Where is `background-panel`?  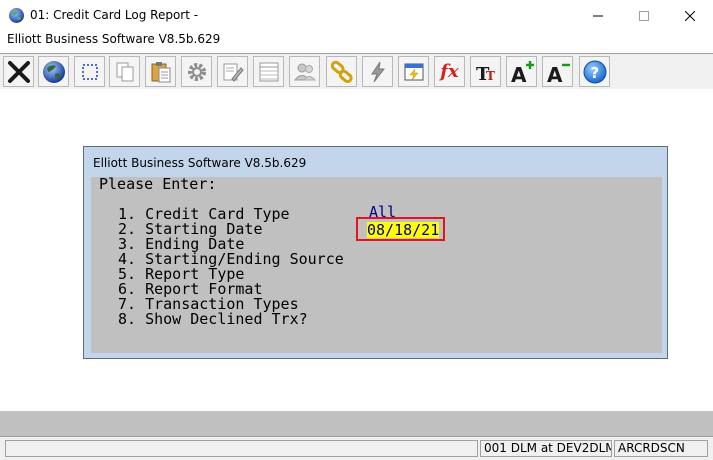
background-panel is located at coordinates (356, 423).